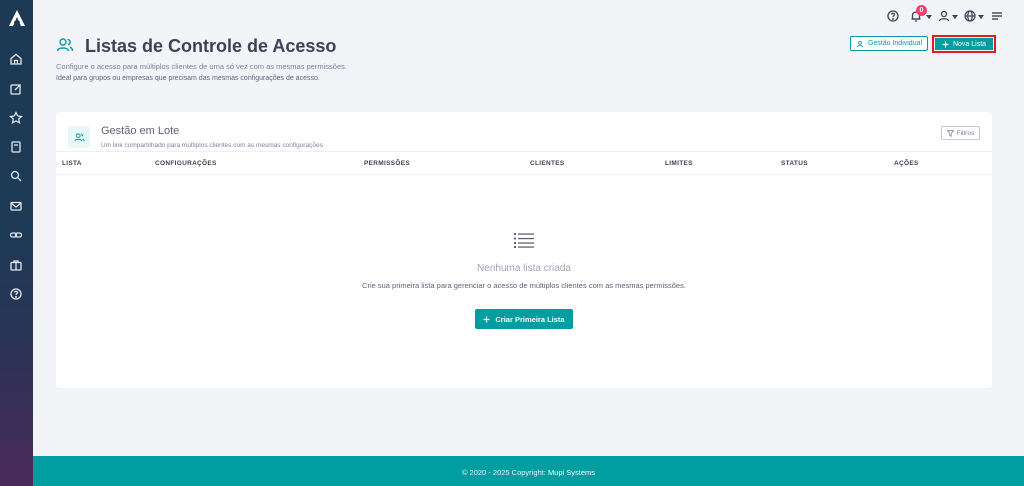 The height and width of the screenshot is (486, 1024). Describe the element at coordinates (524, 268) in the screenshot. I see `empty-state-title: Nenhuma lista criada` at that location.